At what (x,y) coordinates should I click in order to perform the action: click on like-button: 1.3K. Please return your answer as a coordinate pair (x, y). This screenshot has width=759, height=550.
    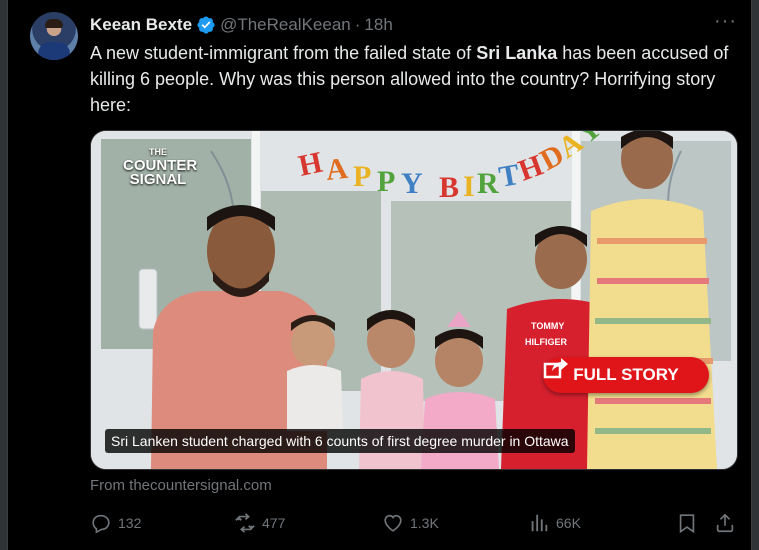
    Looking at the image, I should click on (410, 523).